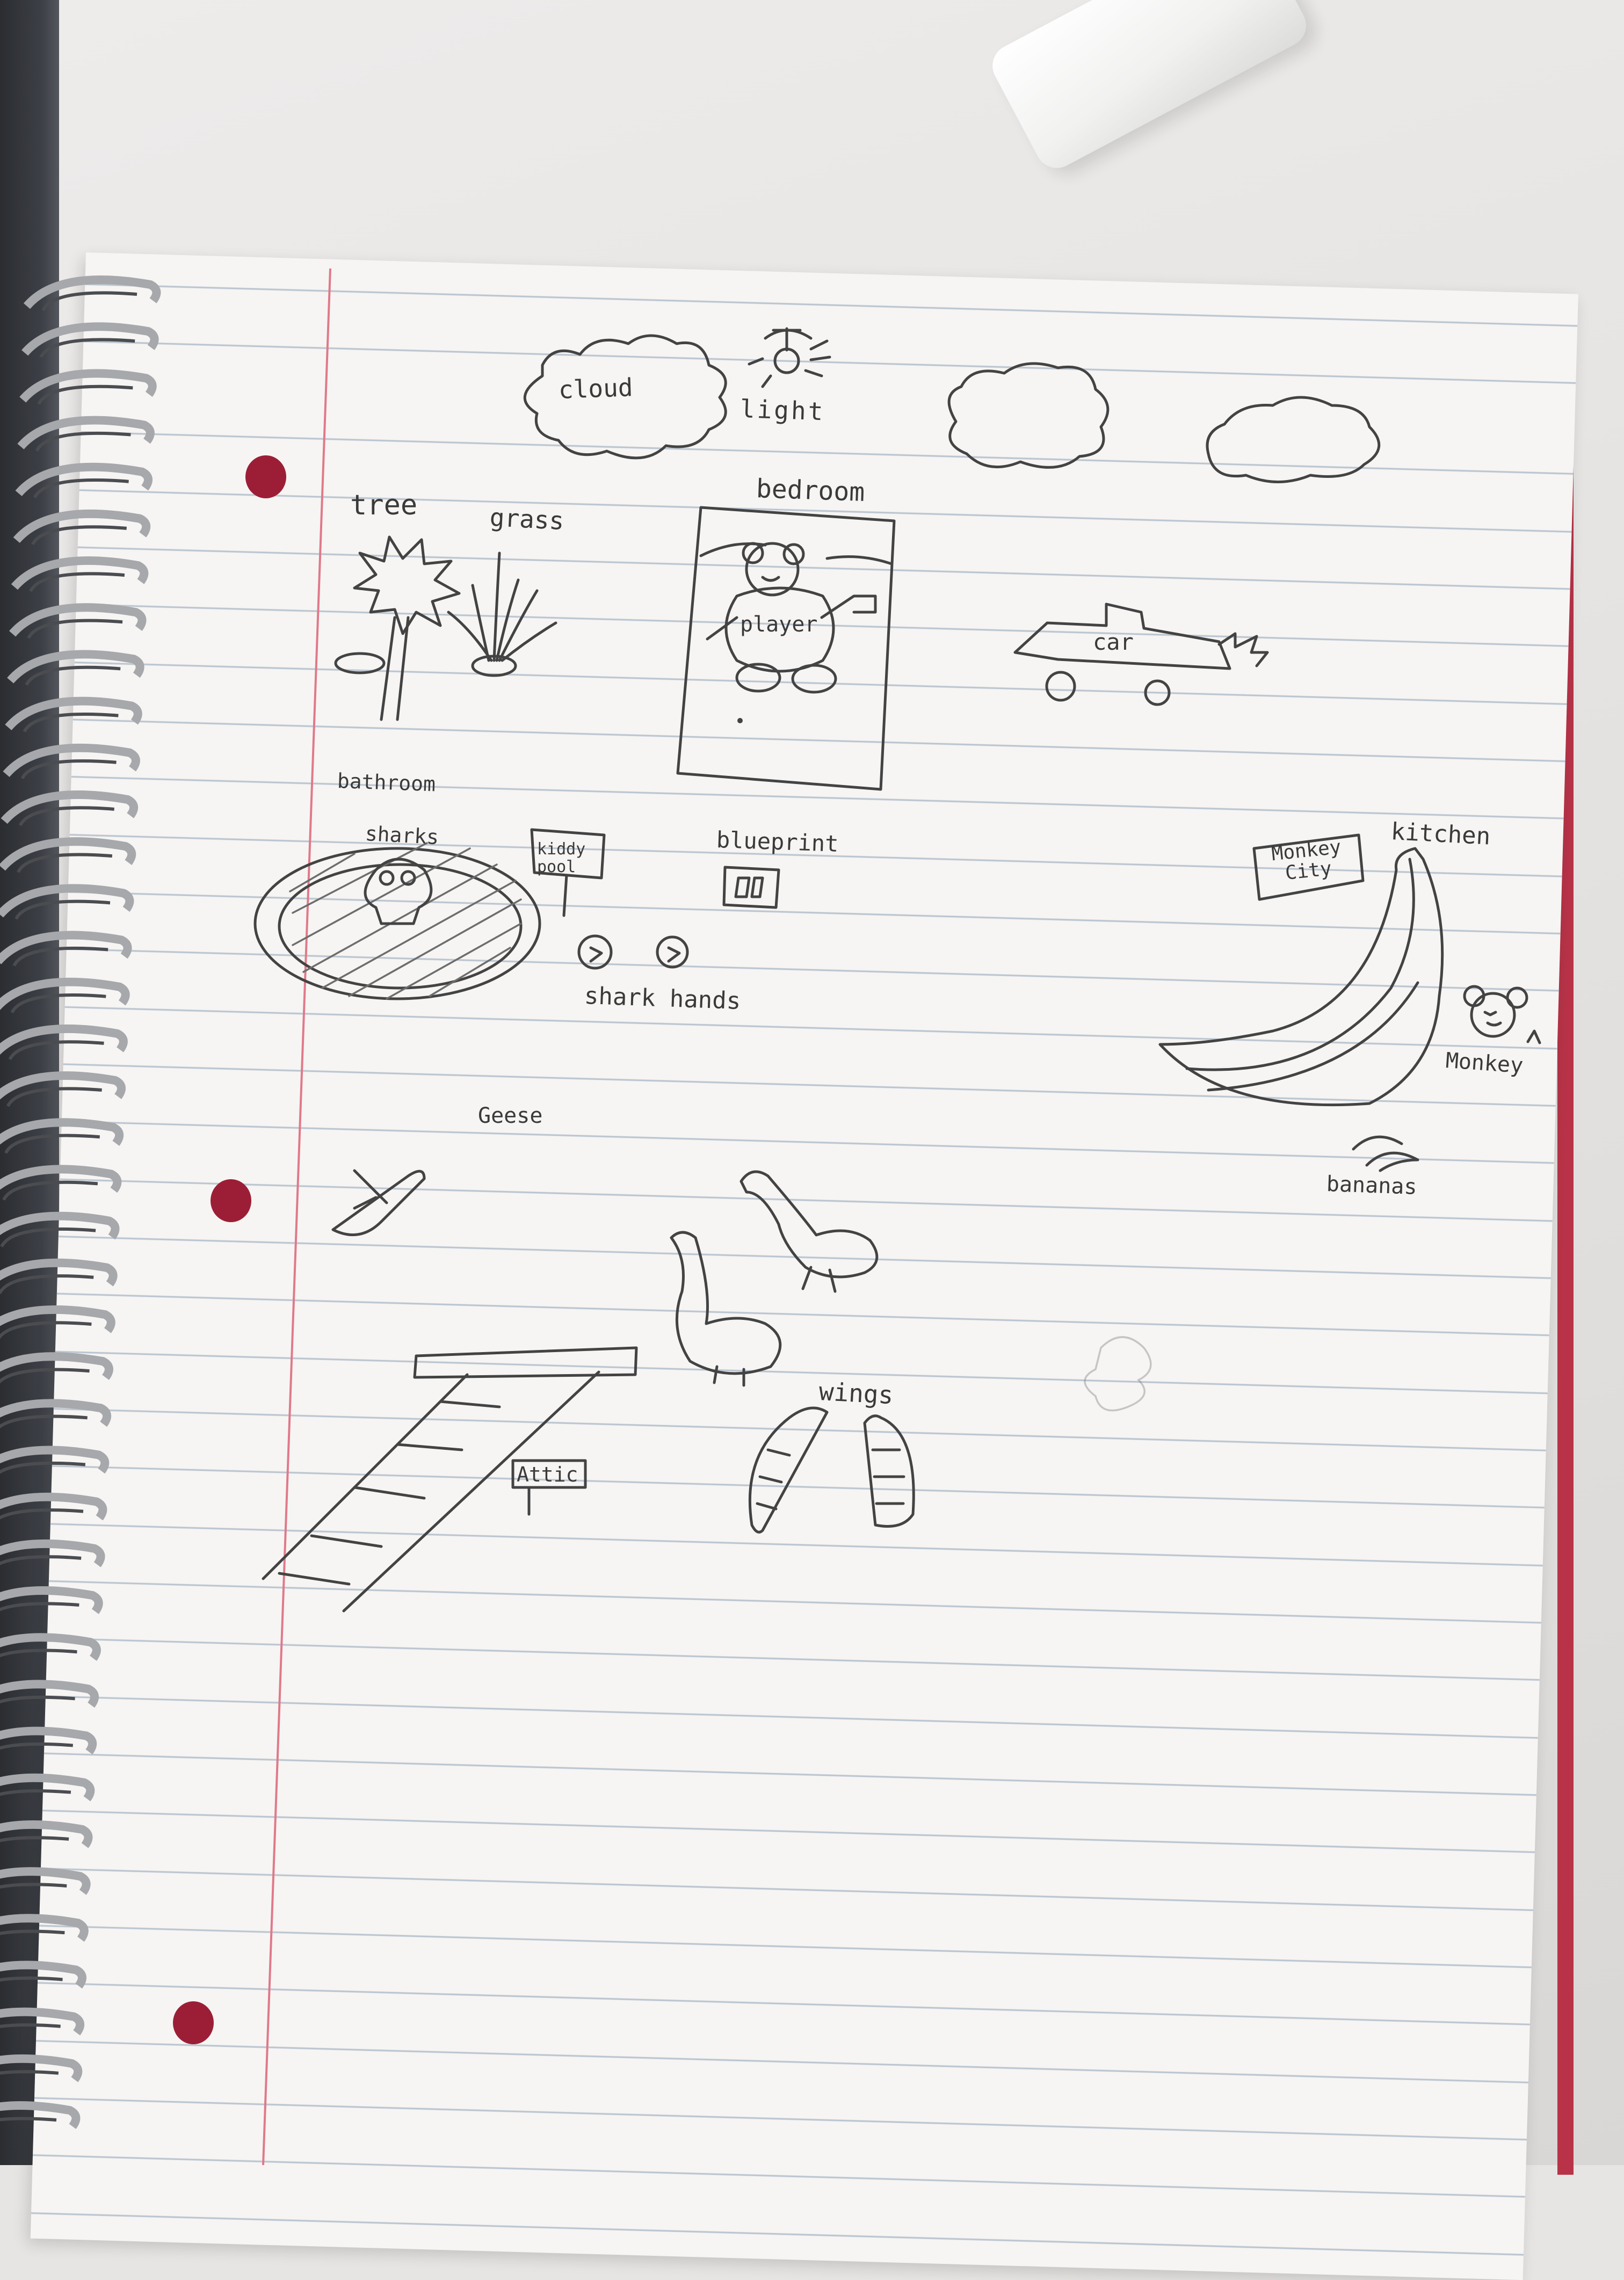 This screenshot has height=2280, width=1624. I want to click on kiddy-pool-label: kiddy pool, so click(561, 858).